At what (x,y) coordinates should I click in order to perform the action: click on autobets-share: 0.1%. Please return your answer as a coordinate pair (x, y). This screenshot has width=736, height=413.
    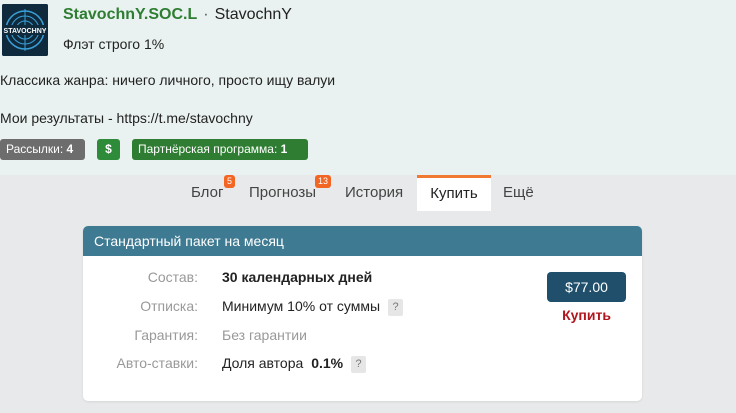
    Looking at the image, I should click on (327, 363).